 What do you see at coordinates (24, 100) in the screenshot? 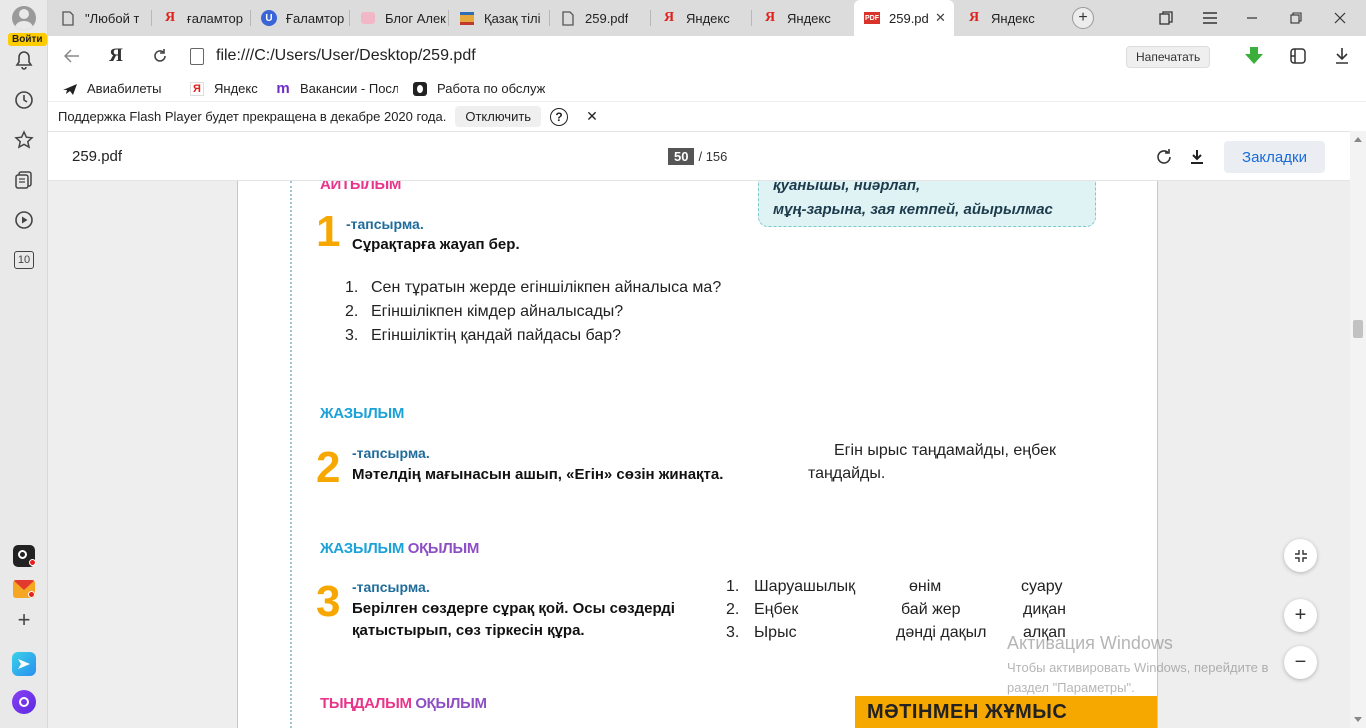
I see `history-icon` at bounding box center [24, 100].